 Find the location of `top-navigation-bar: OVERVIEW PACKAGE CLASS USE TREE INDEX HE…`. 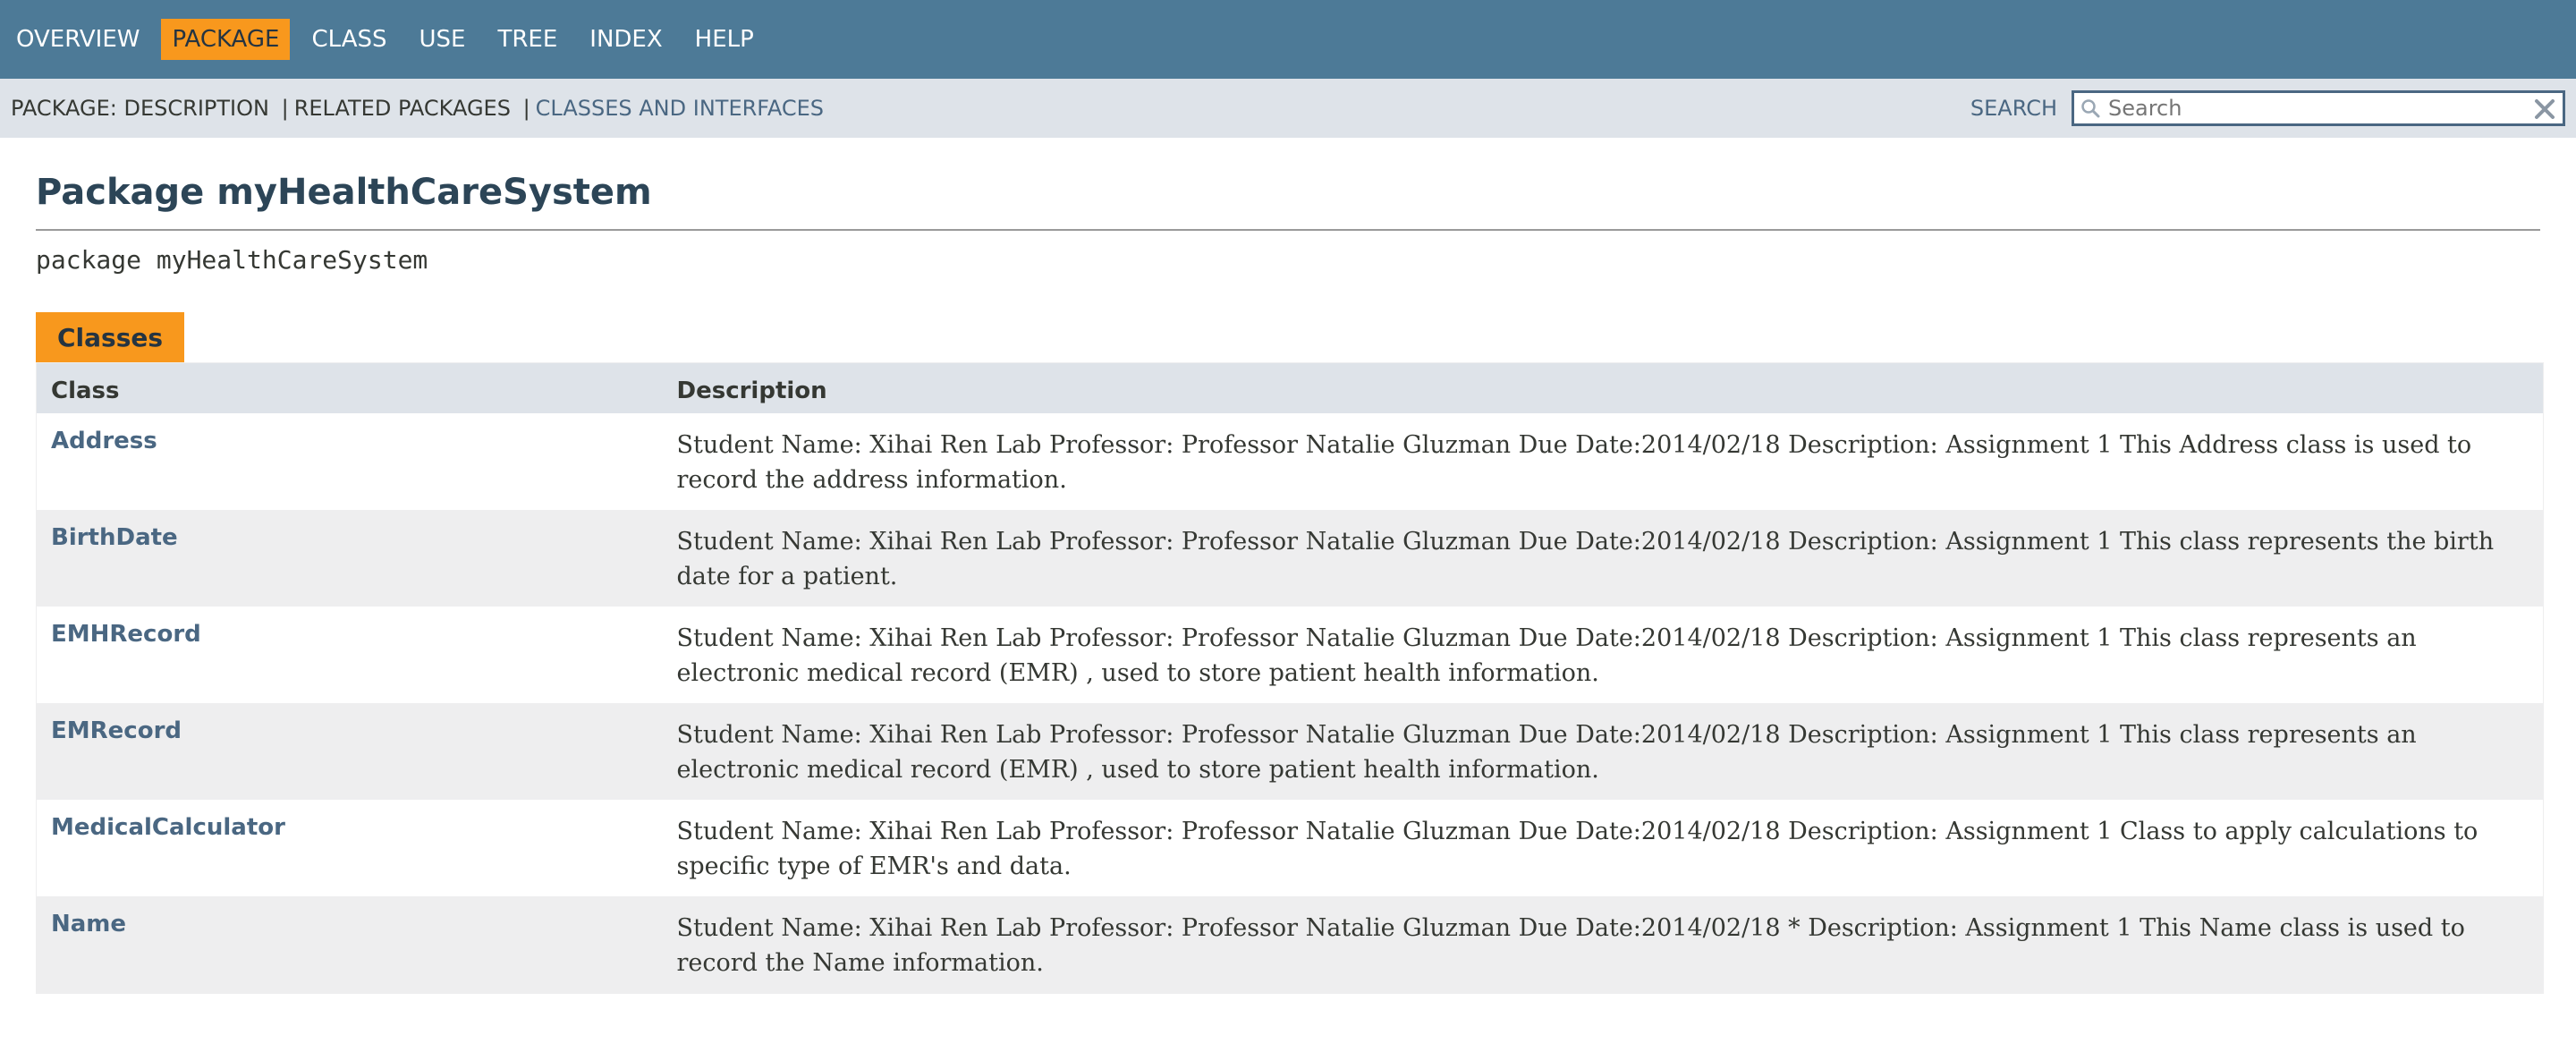

top-navigation-bar: OVERVIEW PACKAGE CLASS USE TREE INDEX HE… is located at coordinates (1288, 39).